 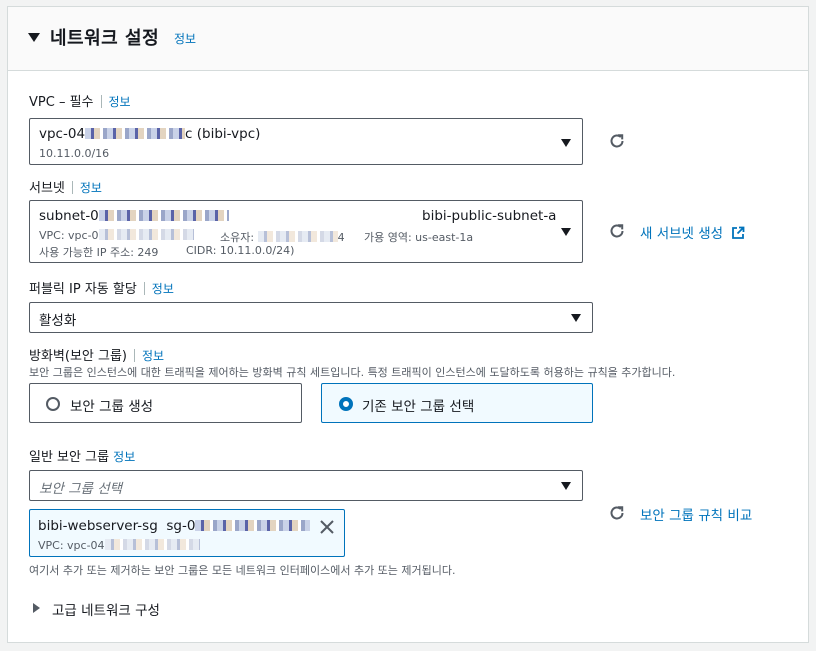 What do you see at coordinates (47, 188) in the screenshot?
I see `subnet-label: 서브넷` at bounding box center [47, 188].